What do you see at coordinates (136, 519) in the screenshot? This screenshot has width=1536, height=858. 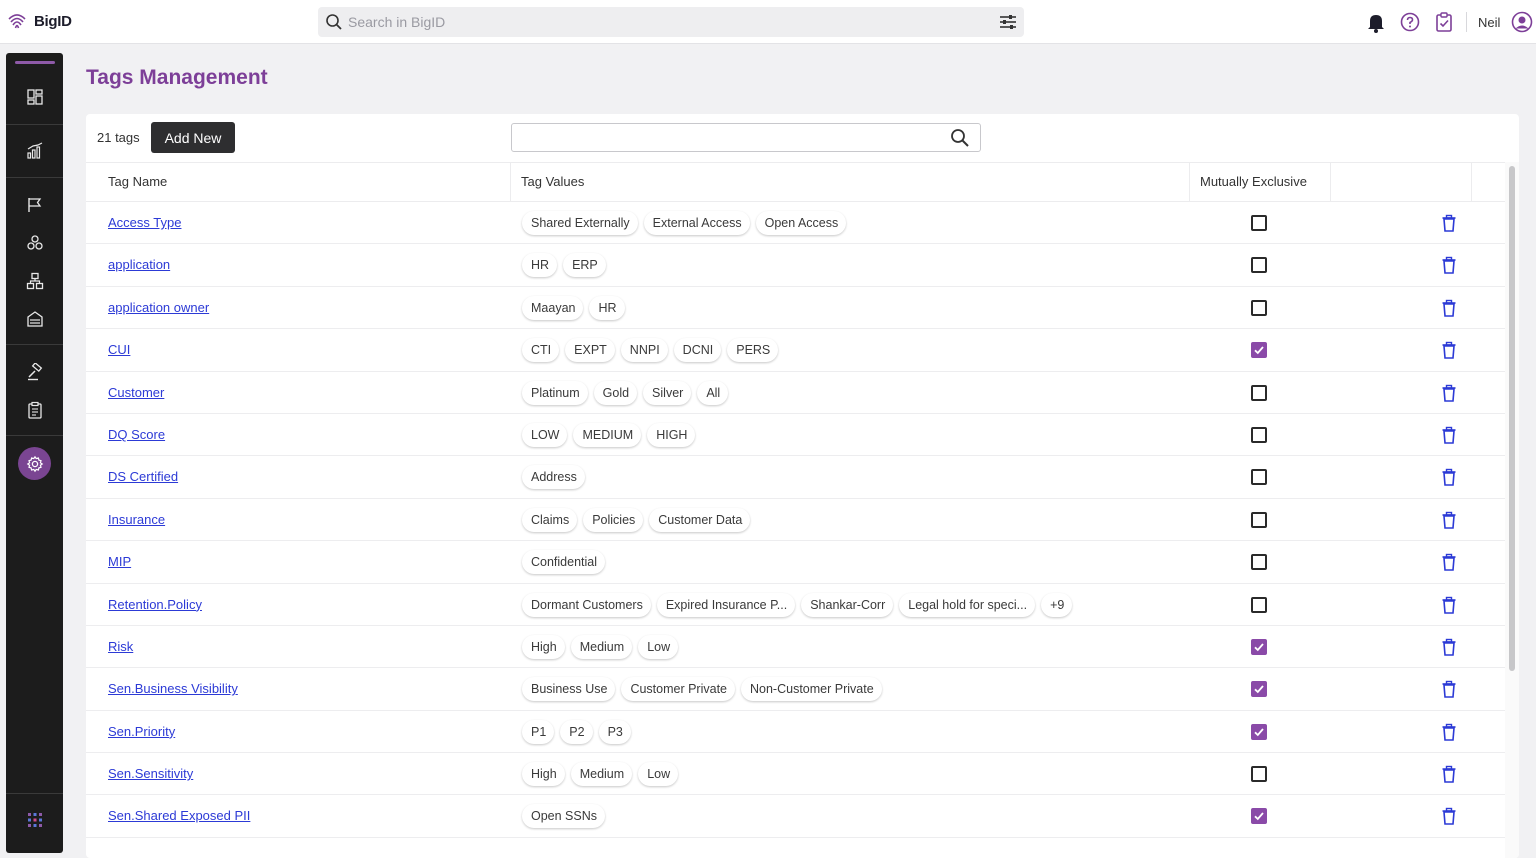 I see `tag-name-link: Insurance` at bounding box center [136, 519].